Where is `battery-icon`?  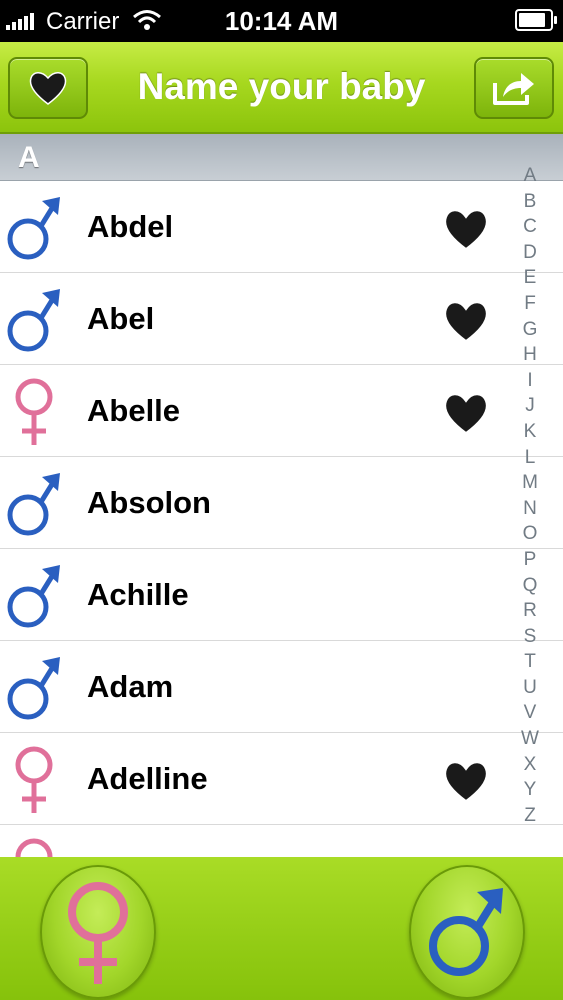
battery-icon is located at coordinates (536, 20).